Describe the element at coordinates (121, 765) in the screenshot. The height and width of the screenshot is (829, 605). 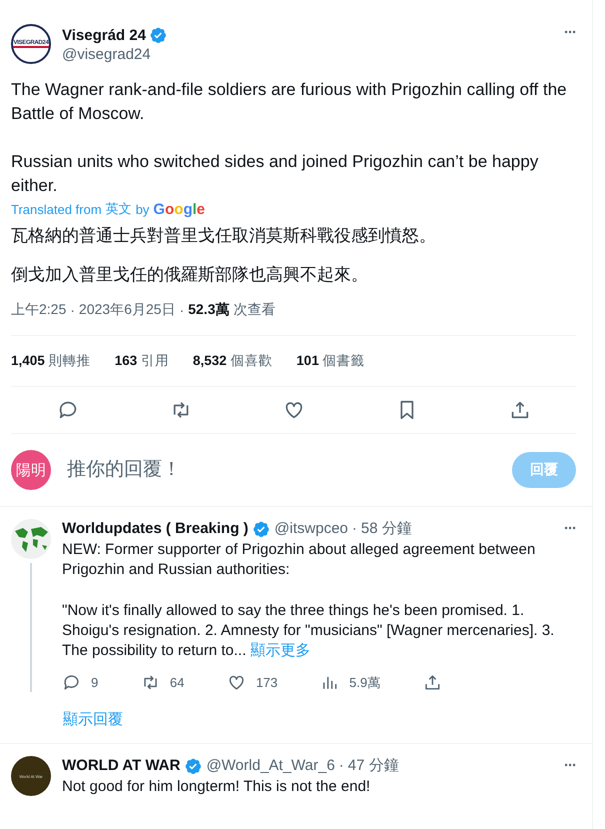
I see `author-name: WORLD AT WAR` at that location.